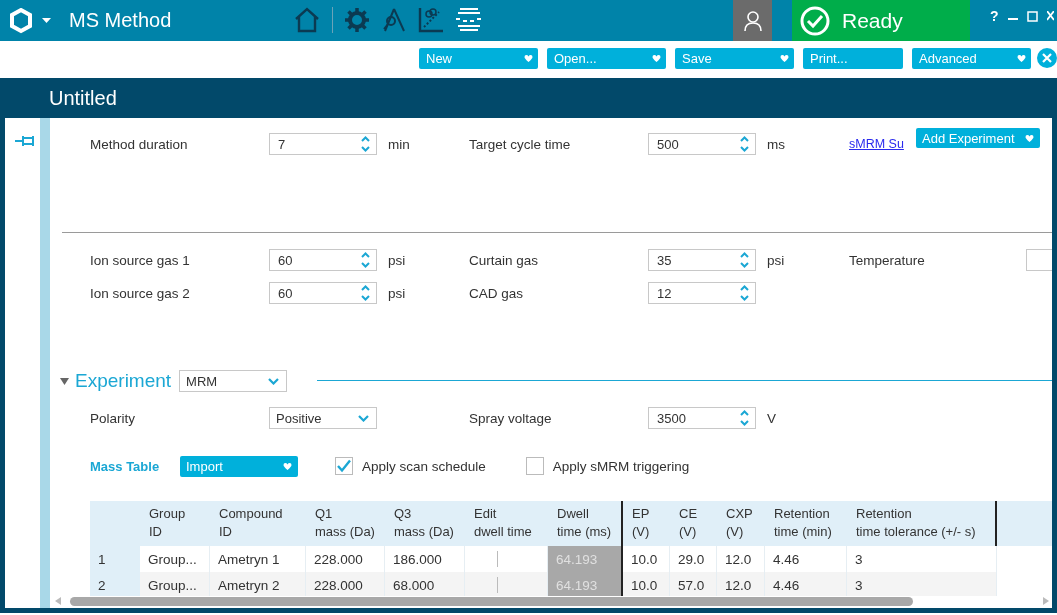 This screenshot has width=1057, height=615. What do you see at coordinates (233, 381) in the screenshot?
I see `type-dropdown: MRM` at bounding box center [233, 381].